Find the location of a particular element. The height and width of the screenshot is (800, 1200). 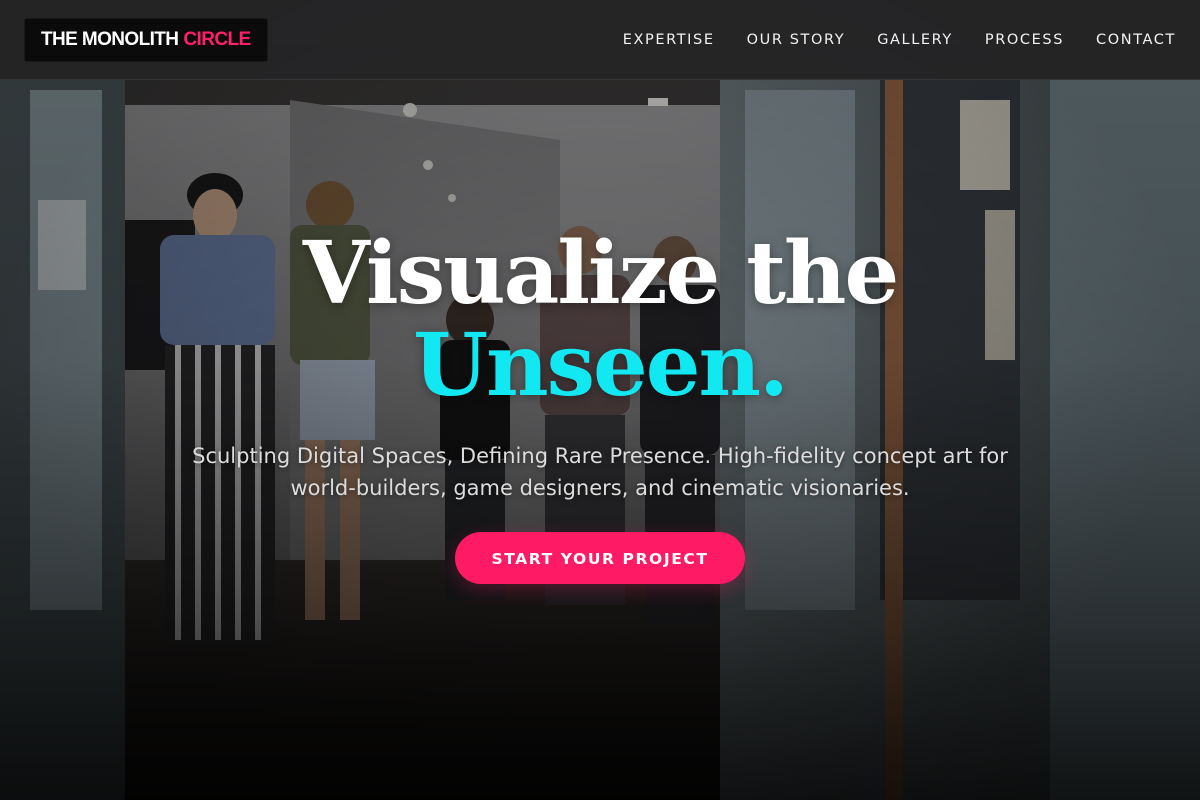

logo-text-accent: CIRCLE is located at coordinates (217, 39).